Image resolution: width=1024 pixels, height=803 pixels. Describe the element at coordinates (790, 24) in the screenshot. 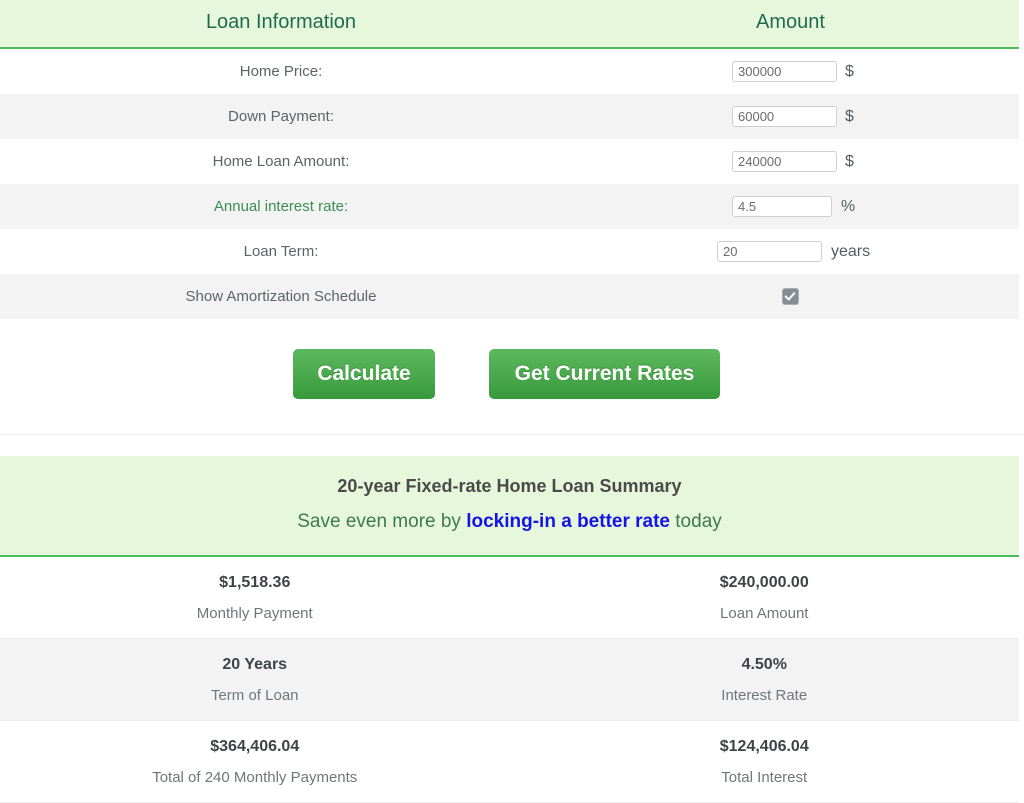

I see `column-header-amount: Amount` at that location.